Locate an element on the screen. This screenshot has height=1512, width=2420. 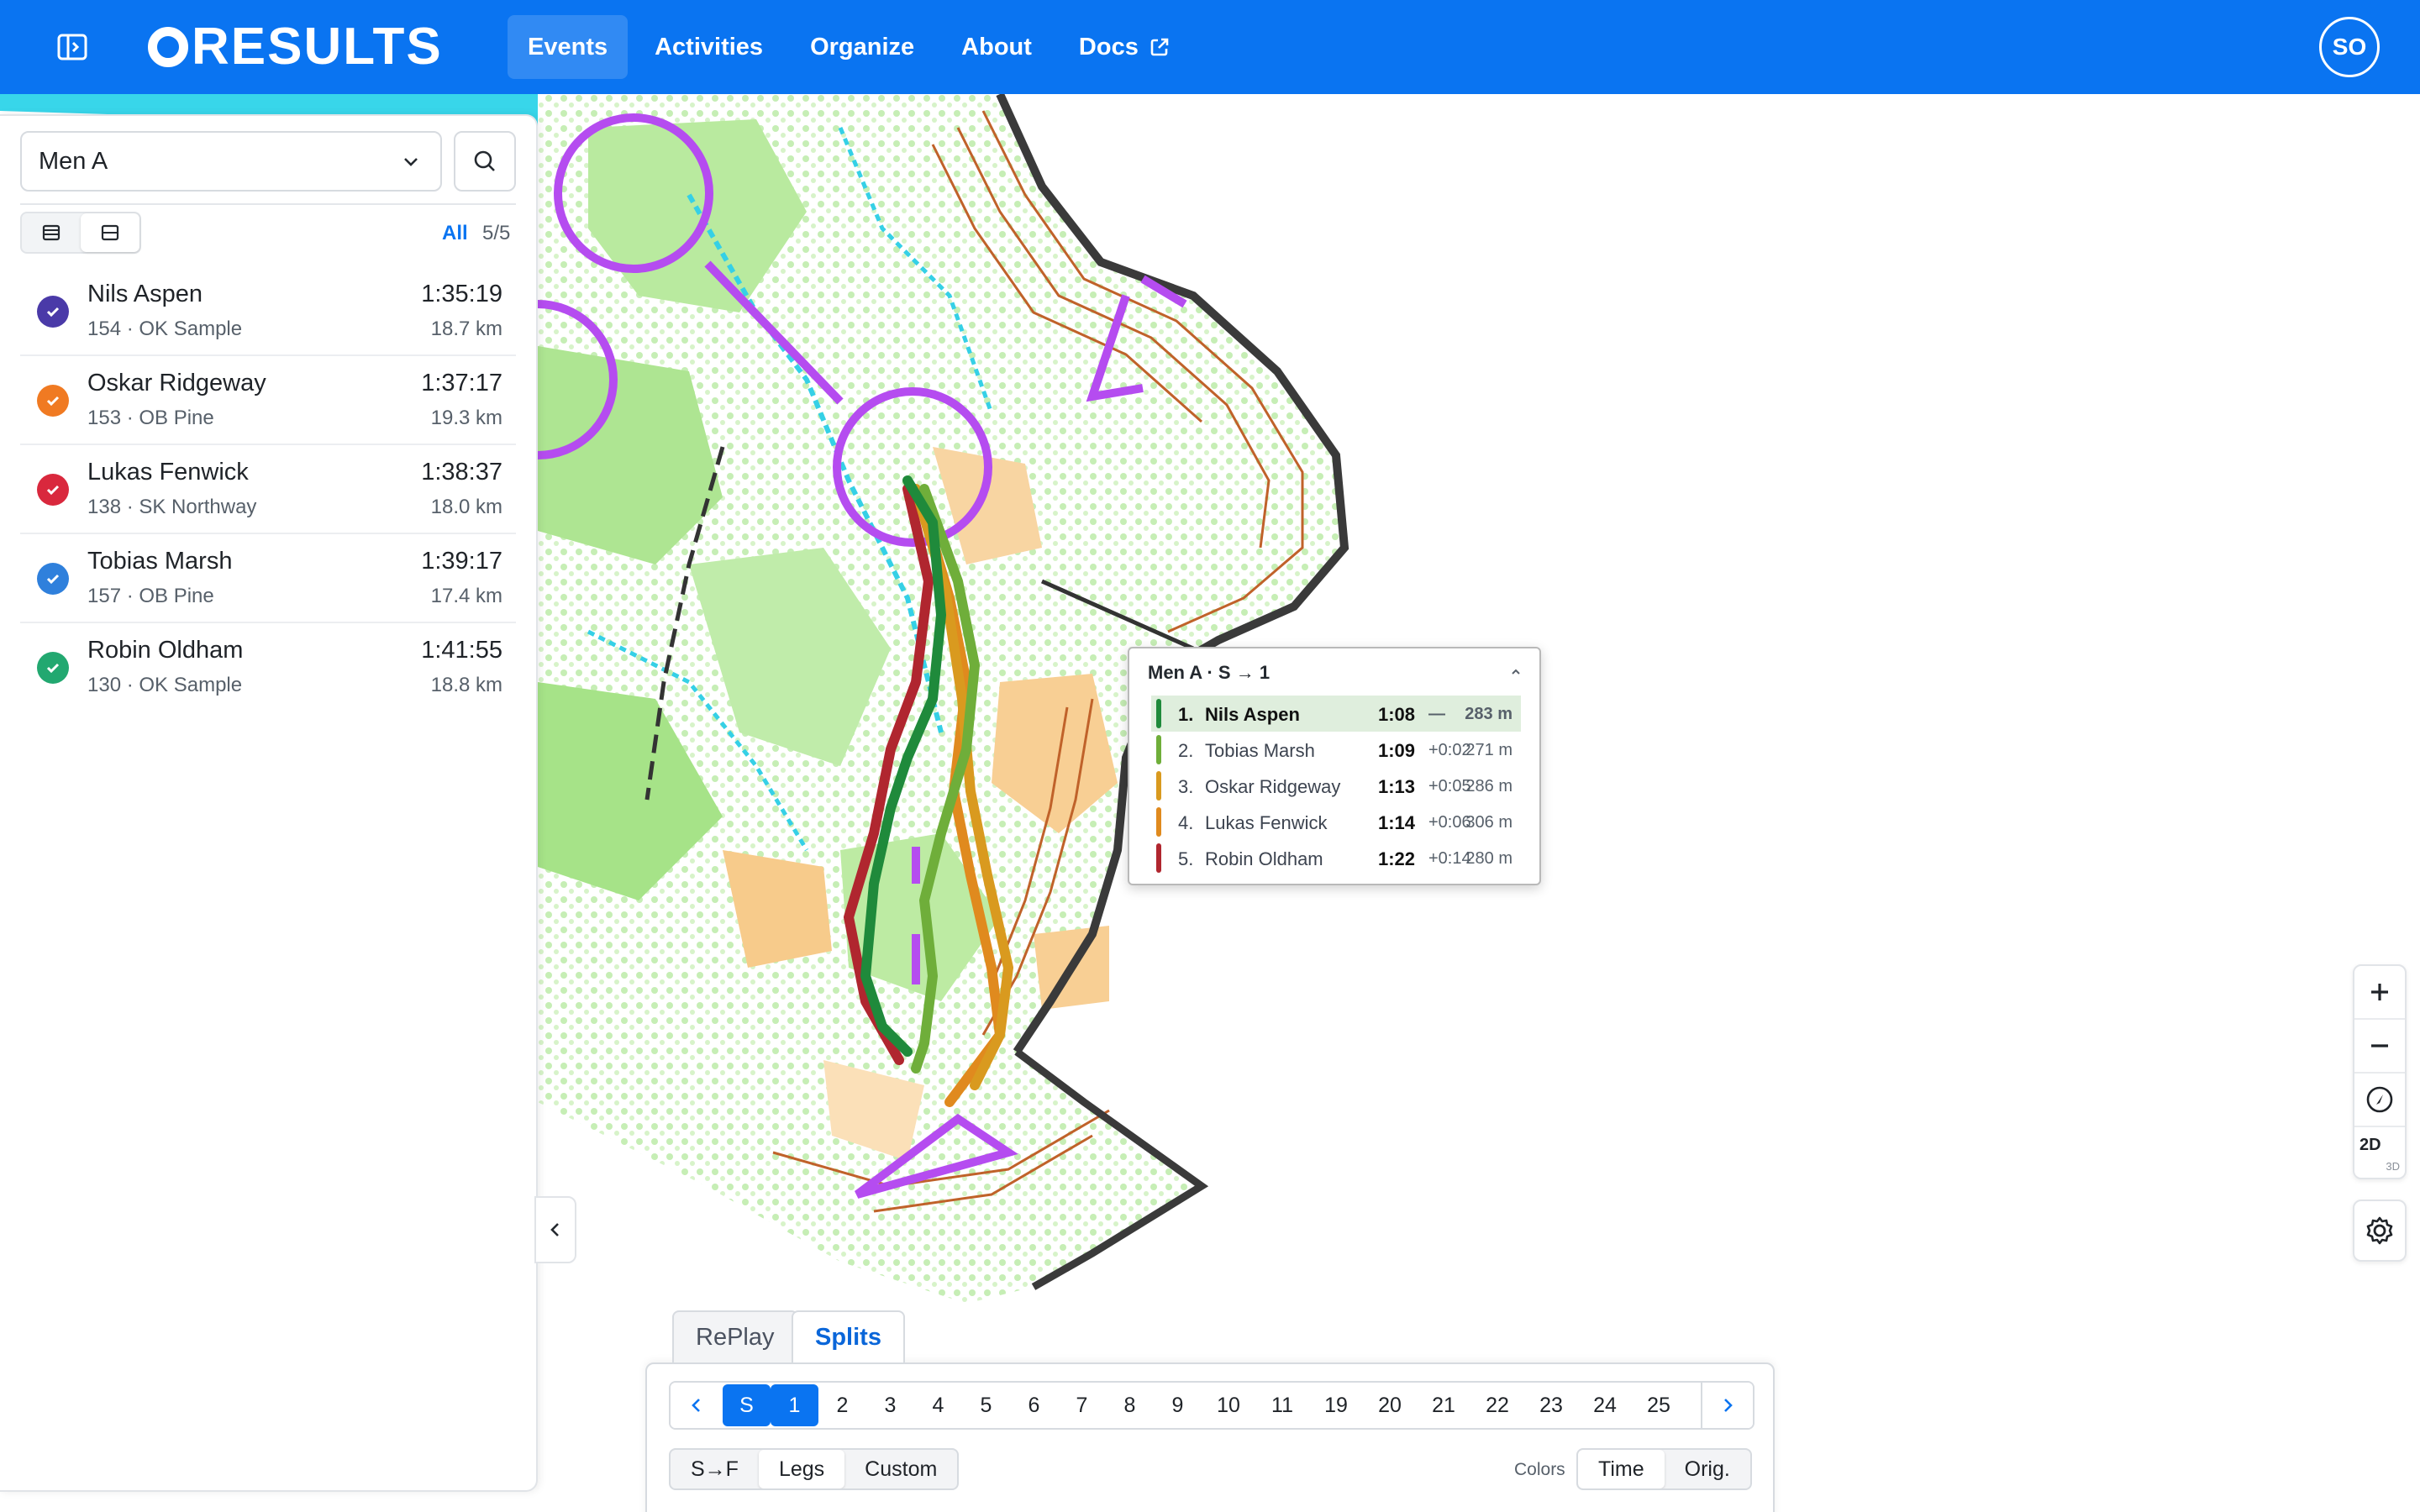
split-name: Lukas Fenwick is located at coordinates (1266, 822).